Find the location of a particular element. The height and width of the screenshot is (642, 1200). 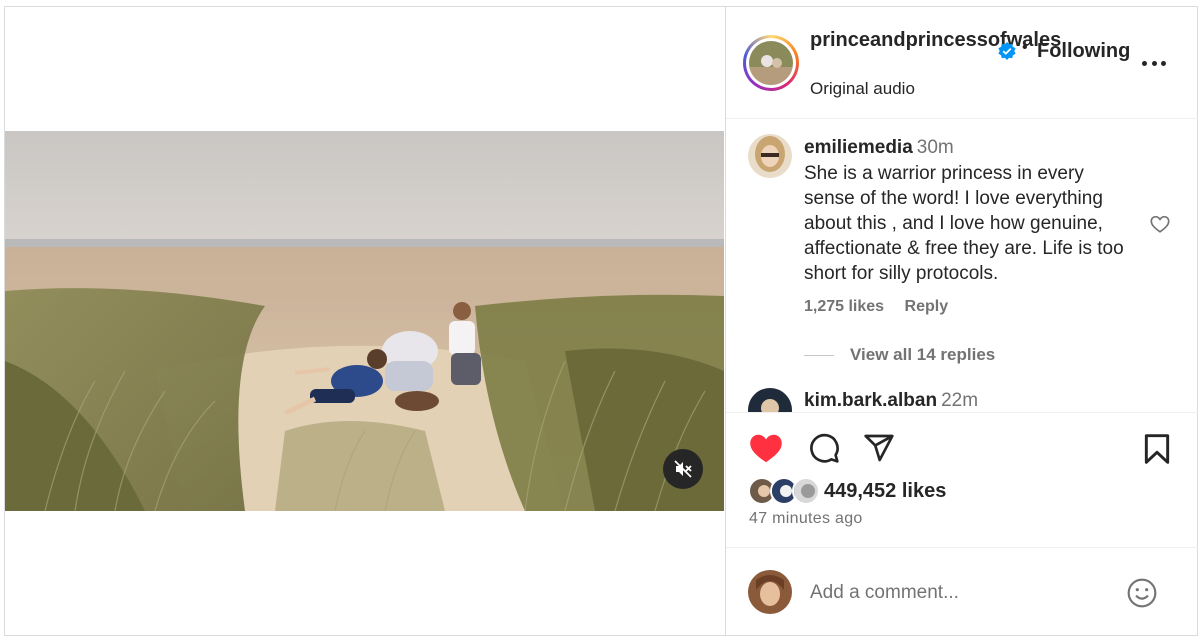

emoji-icon is located at coordinates (1142, 593).